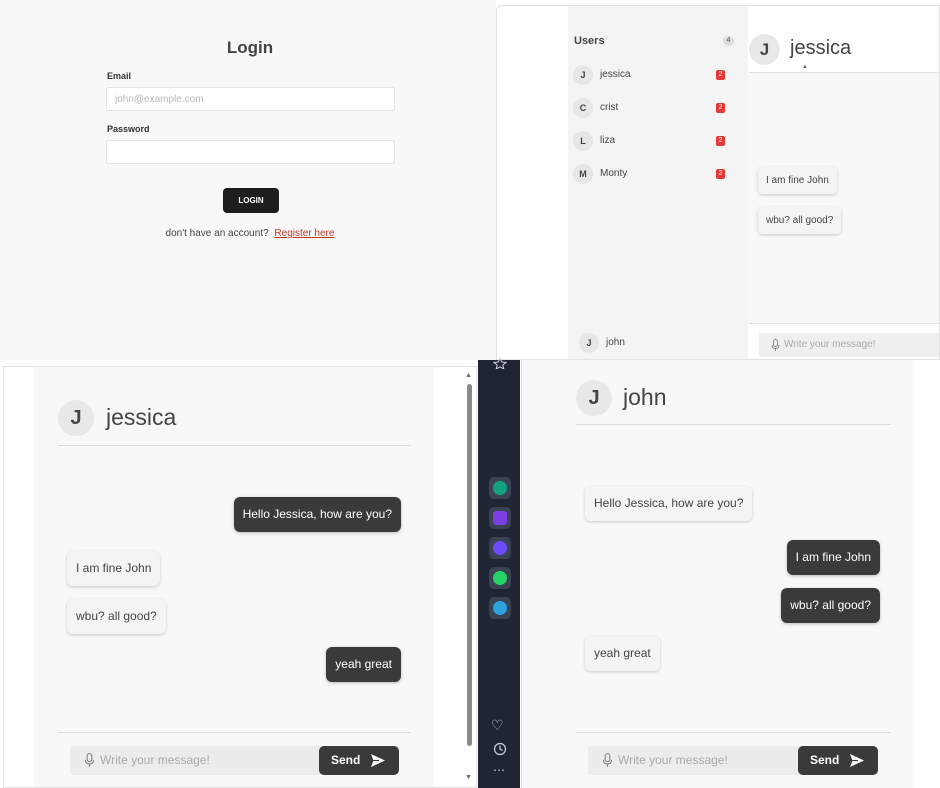 The image size is (940, 788). What do you see at coordinates (500, 578) in the screenshot?
I see `whatsapp-icon` at bounding box center [500, 578].